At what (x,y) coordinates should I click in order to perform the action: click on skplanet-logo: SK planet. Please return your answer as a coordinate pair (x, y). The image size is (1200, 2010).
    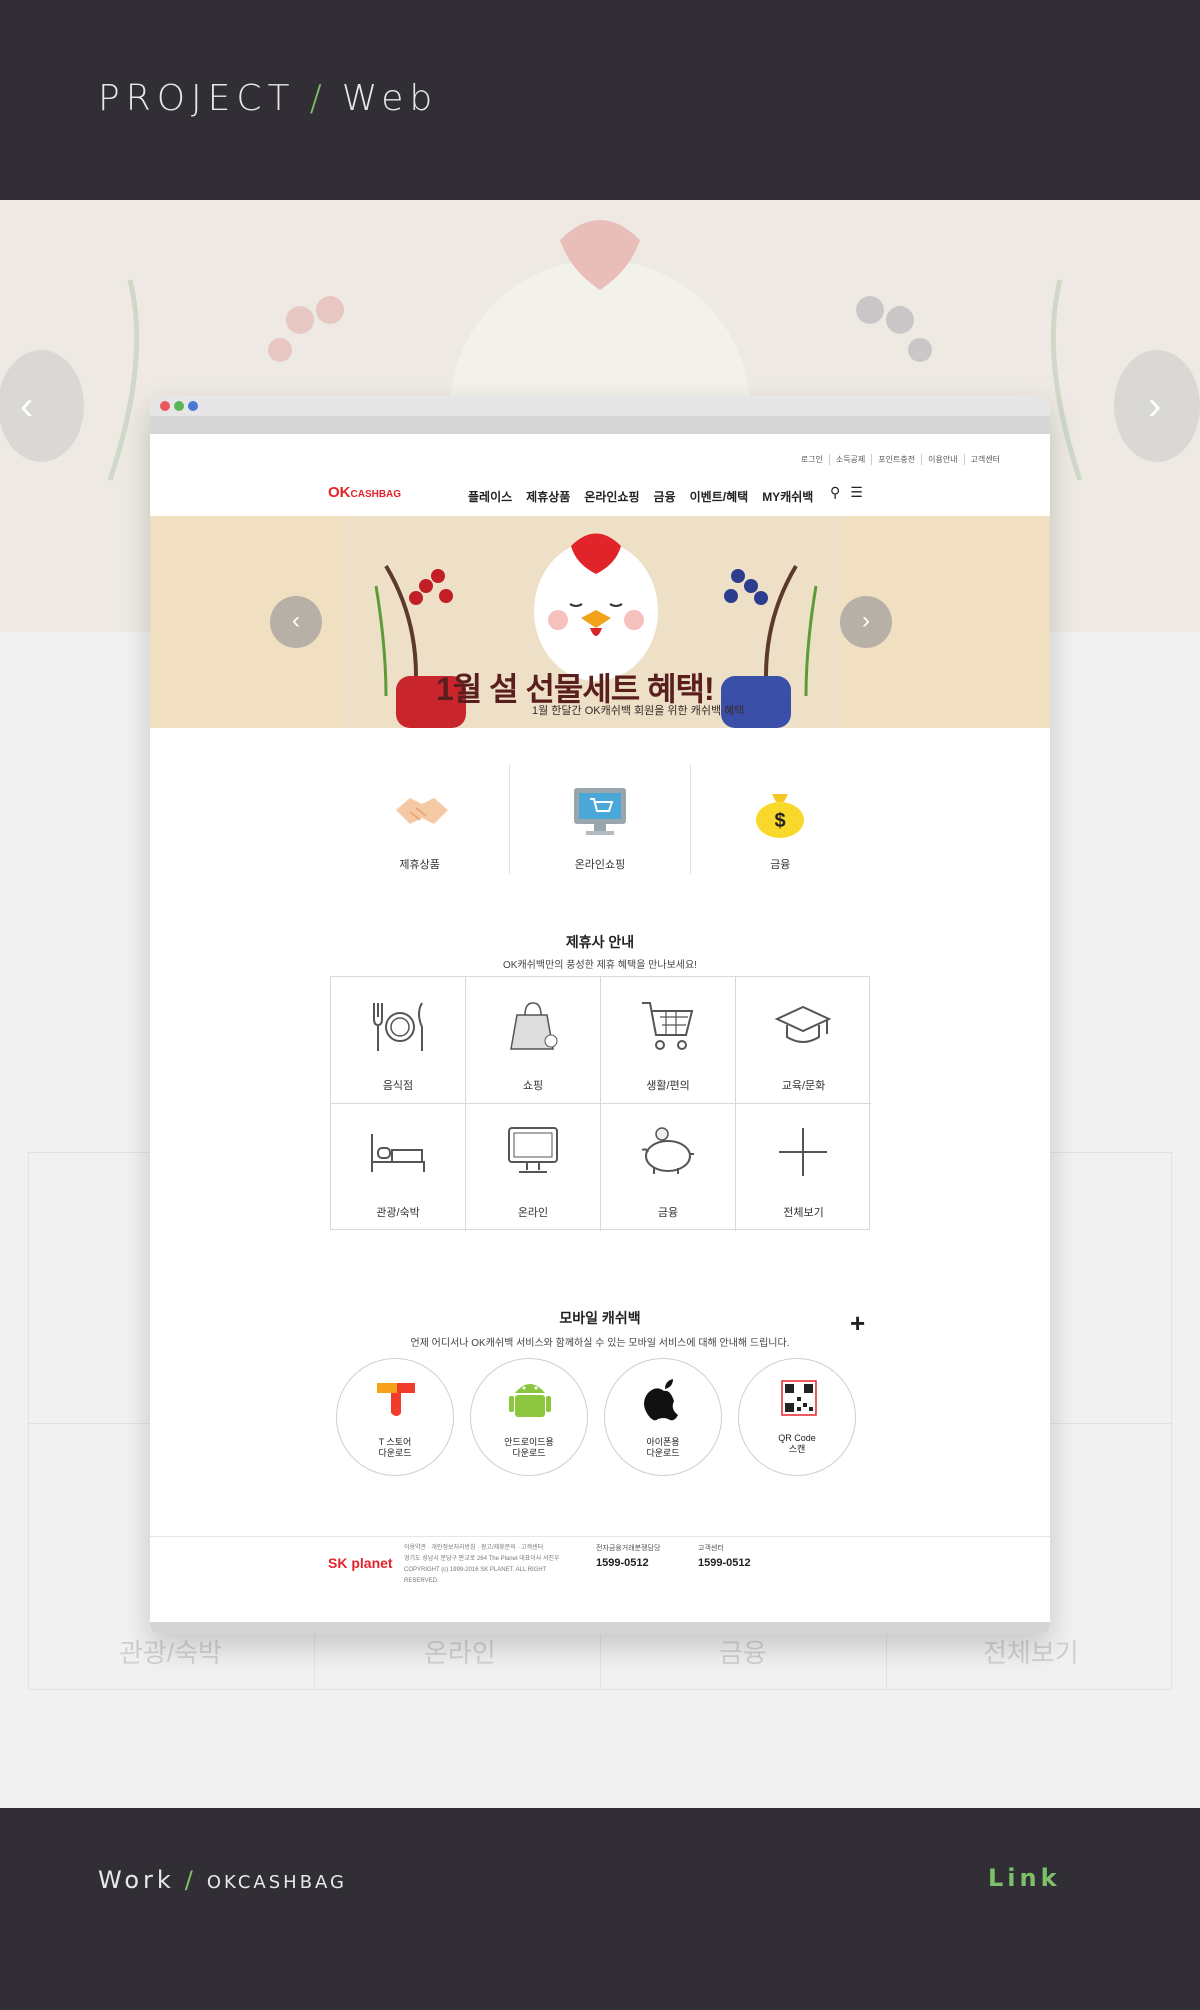
    Looking at the image, I should click on (360, 1563).